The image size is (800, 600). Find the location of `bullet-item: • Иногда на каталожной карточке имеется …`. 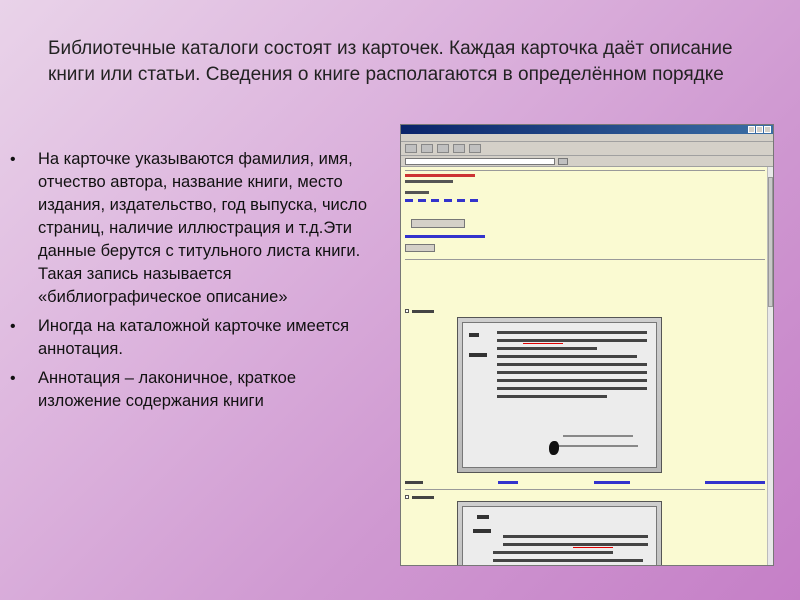

bullet-item: • Иногда на каталожной карточке имеется … is located at coordinates (193, 338).